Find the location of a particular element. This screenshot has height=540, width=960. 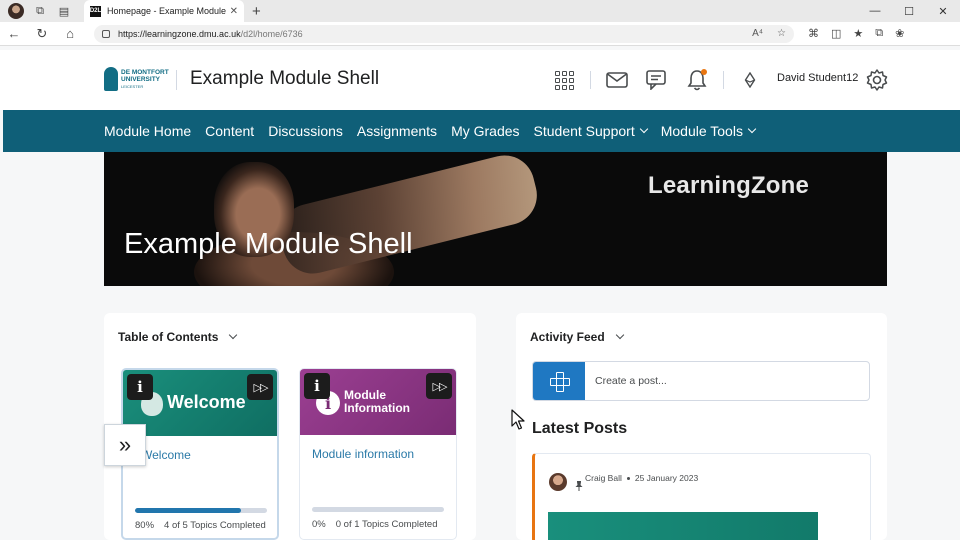

module-title: Example Module Shell is located at coordinates (284, 79).